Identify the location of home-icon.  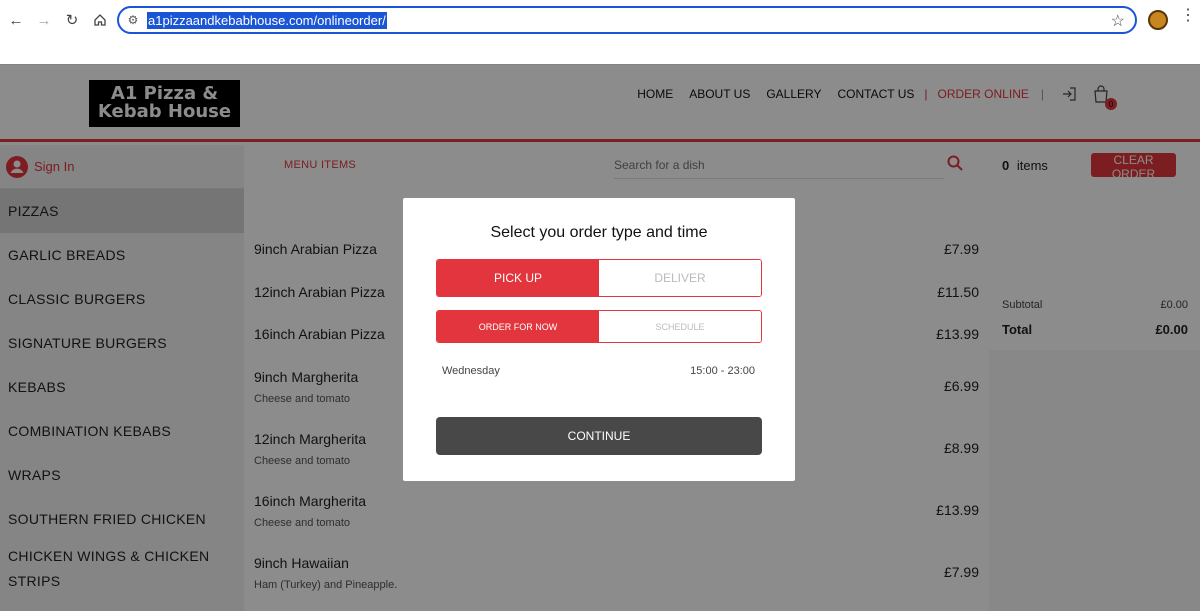
(100, 20).